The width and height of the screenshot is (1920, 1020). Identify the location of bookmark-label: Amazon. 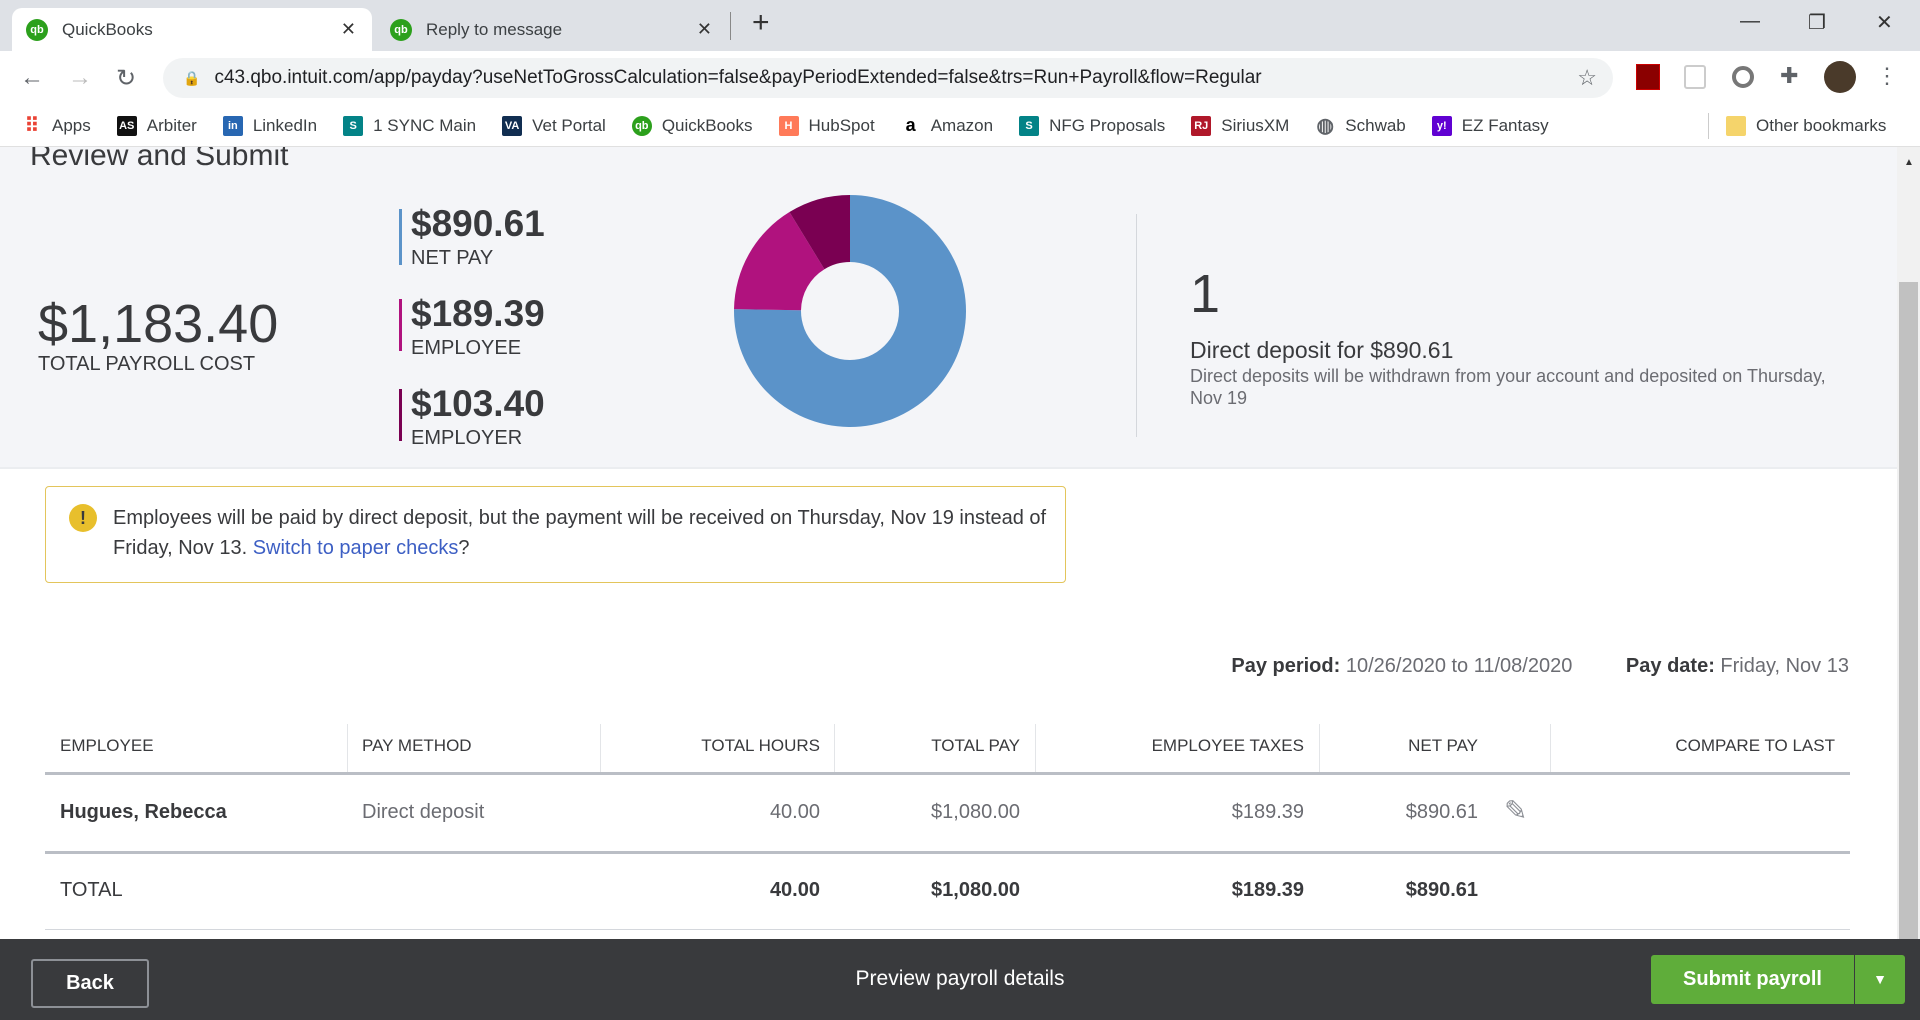
(962, 125).